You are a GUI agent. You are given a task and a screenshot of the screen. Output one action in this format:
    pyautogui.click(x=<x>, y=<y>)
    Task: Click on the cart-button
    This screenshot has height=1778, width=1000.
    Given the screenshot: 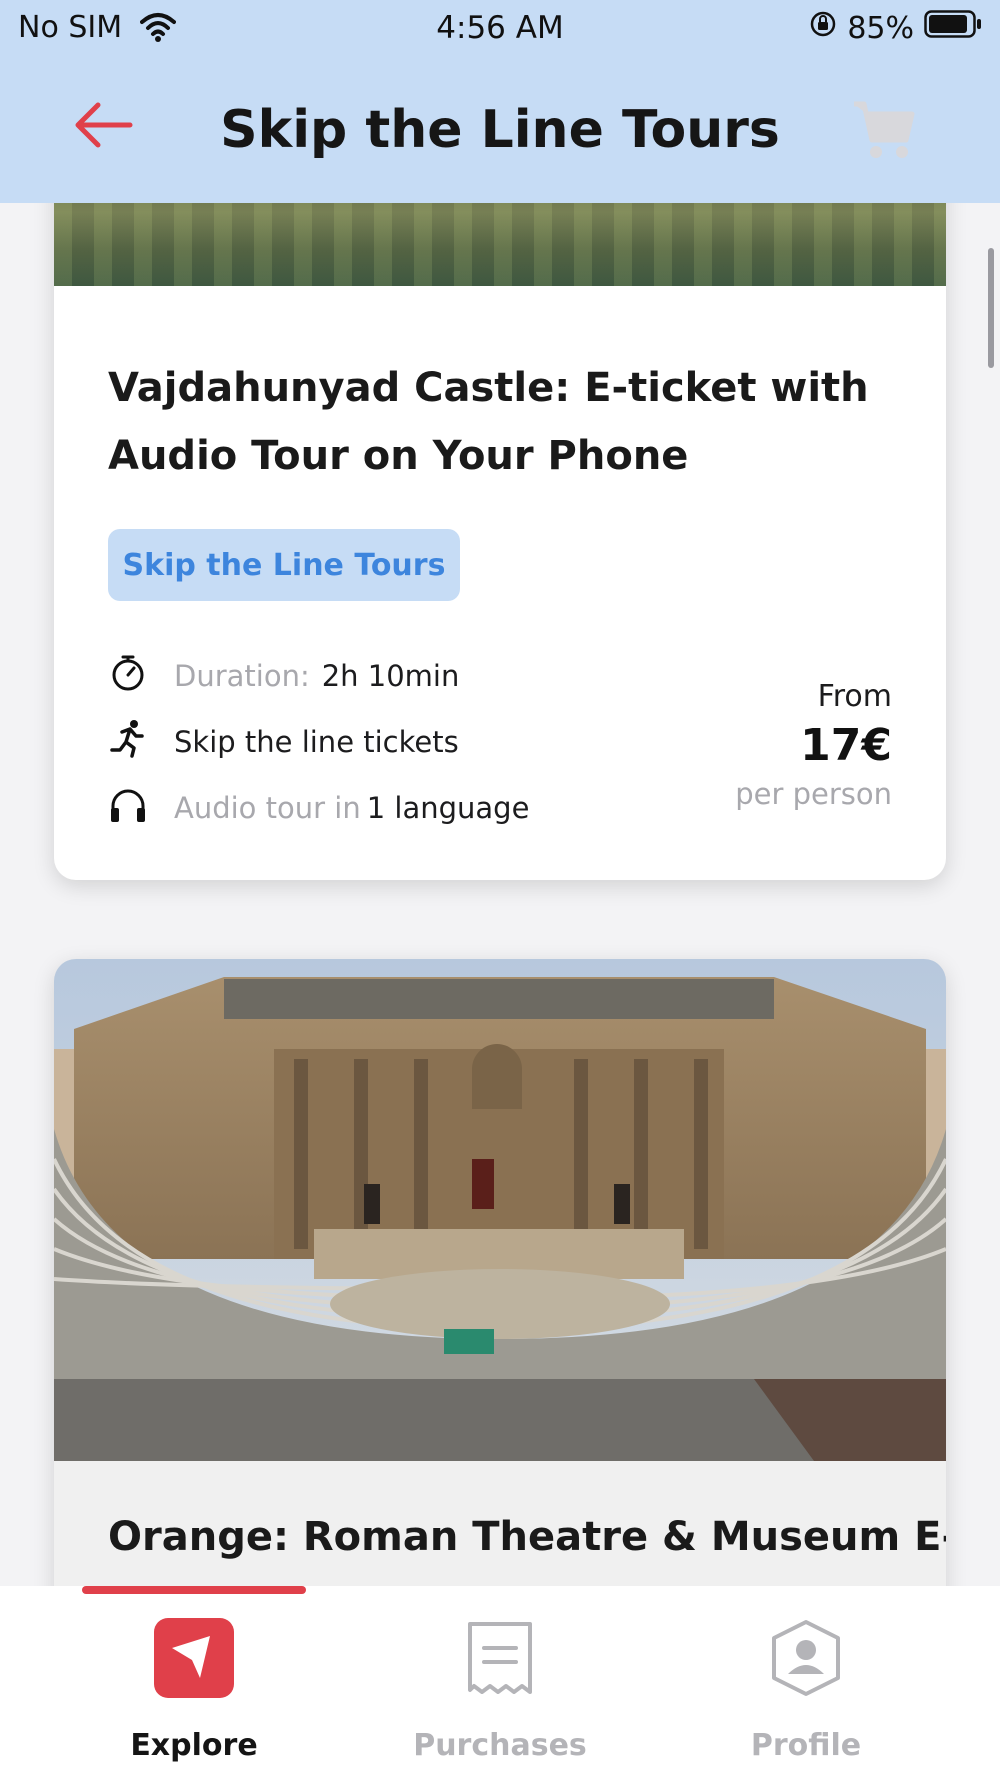 What is the action you would take?
    pyautogui.click(x=887, y=131)
    